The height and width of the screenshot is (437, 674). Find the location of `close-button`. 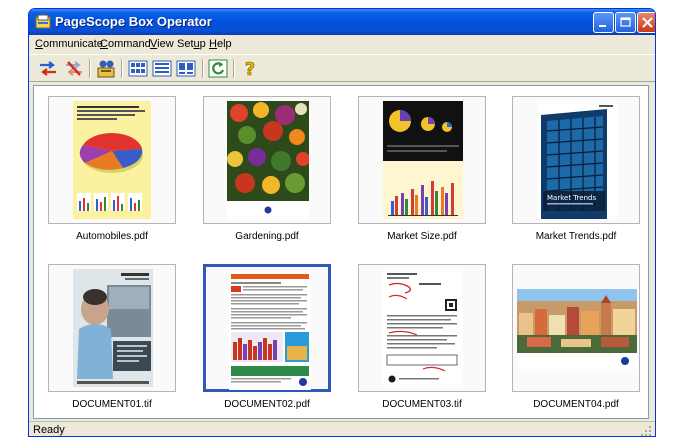

close-button is located at coordinates (646, 22).